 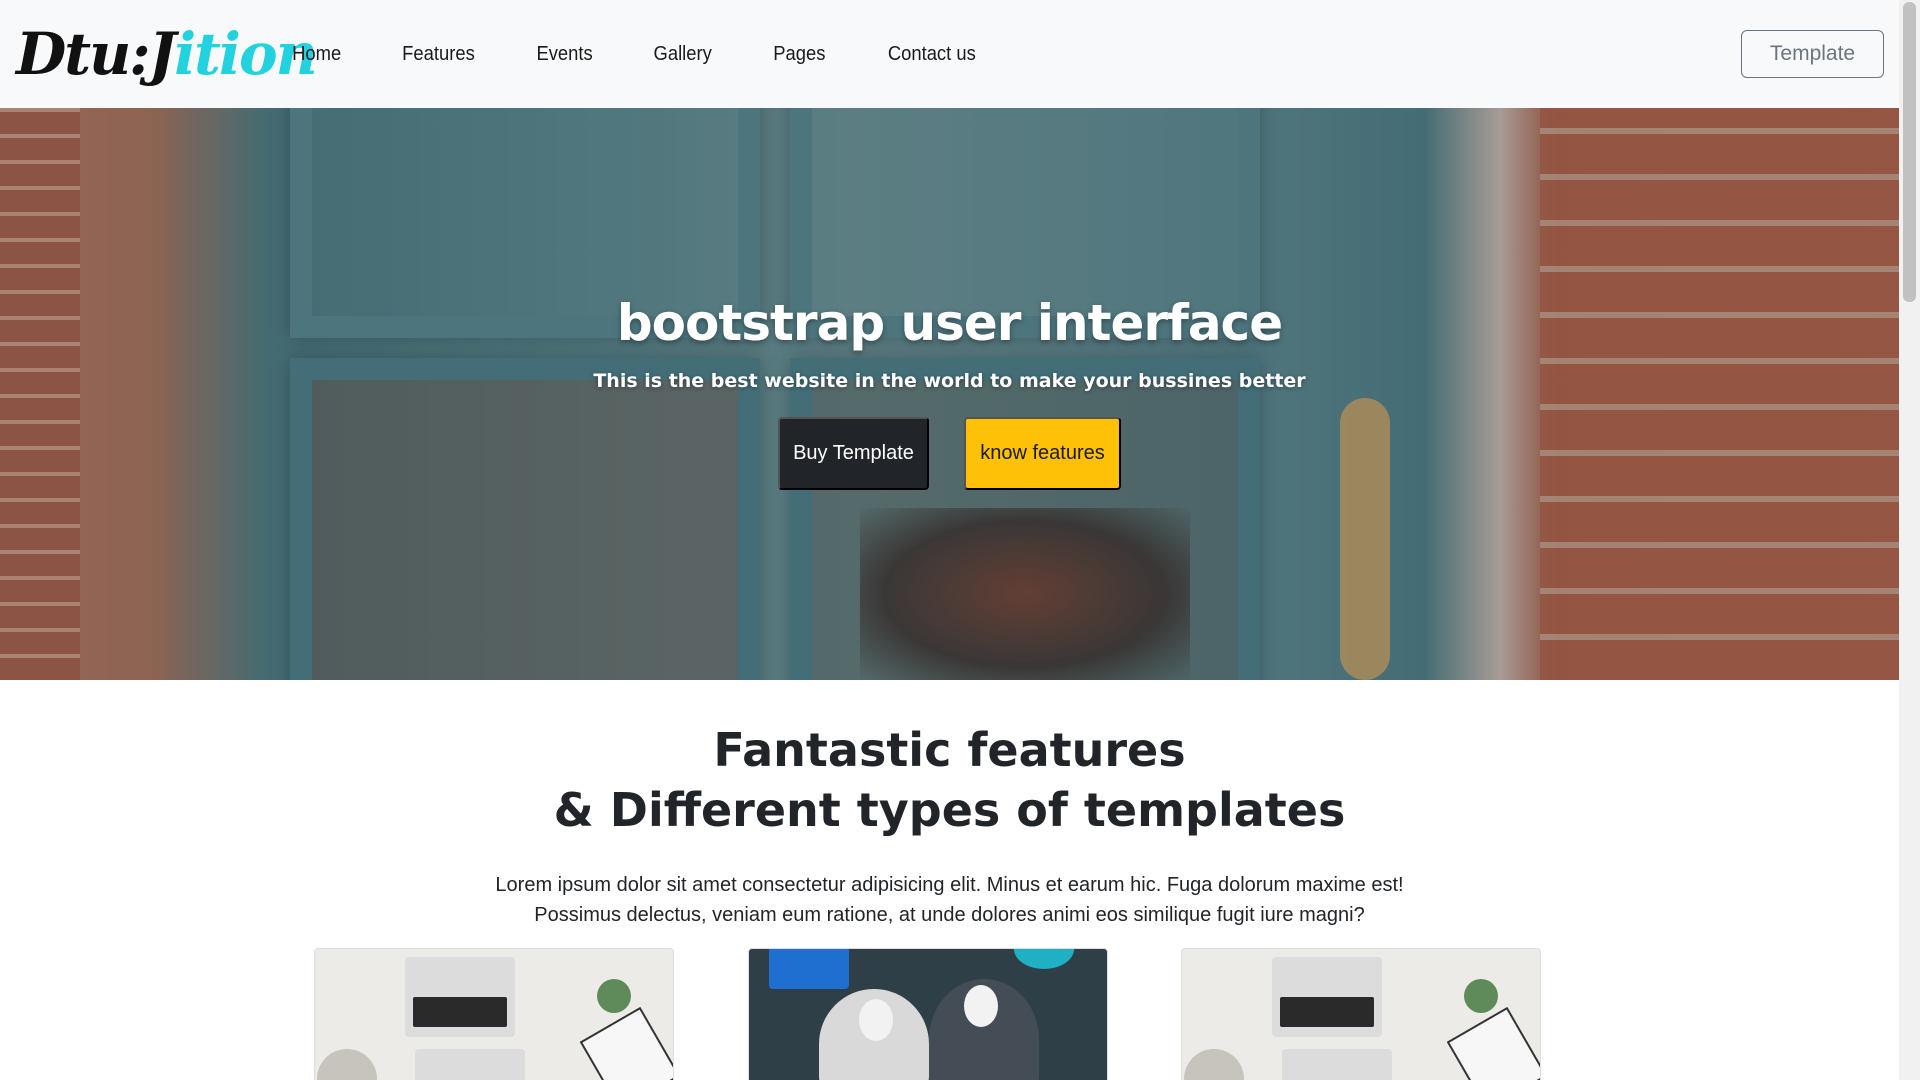 What do you see at coordinates (853, 453) in the screenshot?
I see `buy-template-button: Buy Template` at bounding box center [853, 453].